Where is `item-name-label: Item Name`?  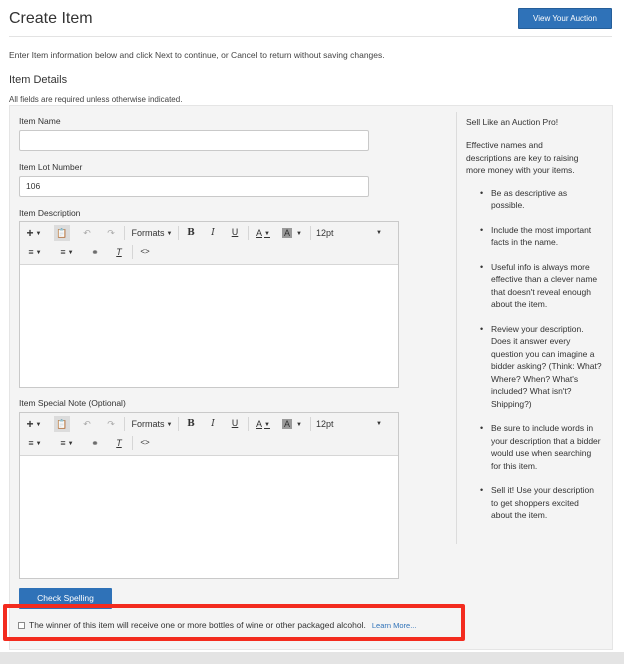
item-name-label: Item Name is located at coordinates (40, 121).